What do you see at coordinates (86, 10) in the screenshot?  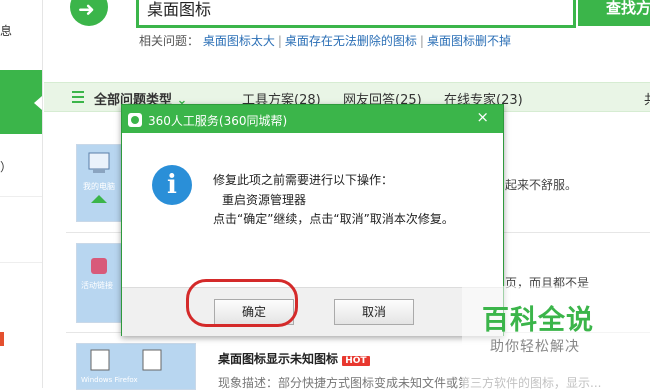 I see `arrow-left-icon: ➜` at bounding box center [86, 10].